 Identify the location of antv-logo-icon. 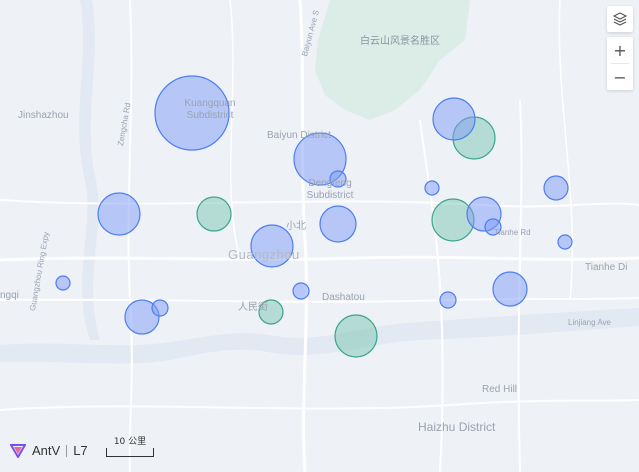
(18, 450).